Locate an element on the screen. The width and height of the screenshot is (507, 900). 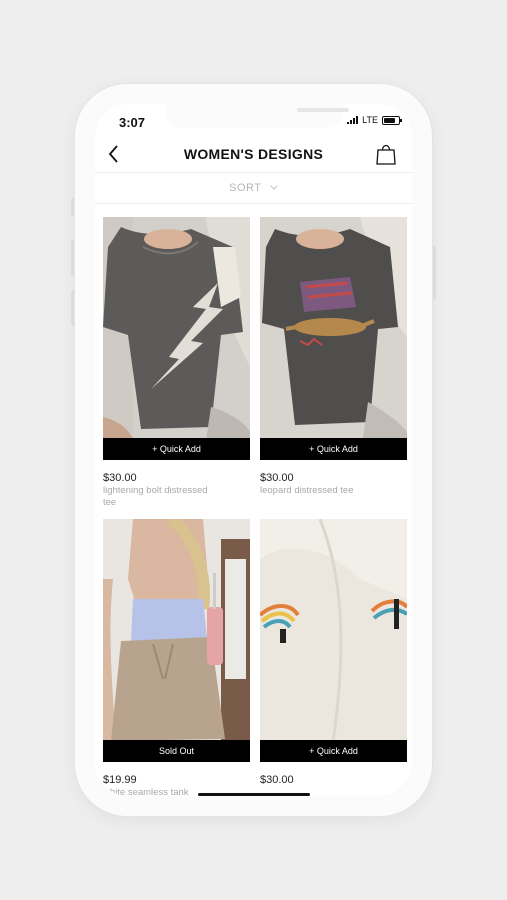
shopping-bag-icon is located at coordinates (386, 156).